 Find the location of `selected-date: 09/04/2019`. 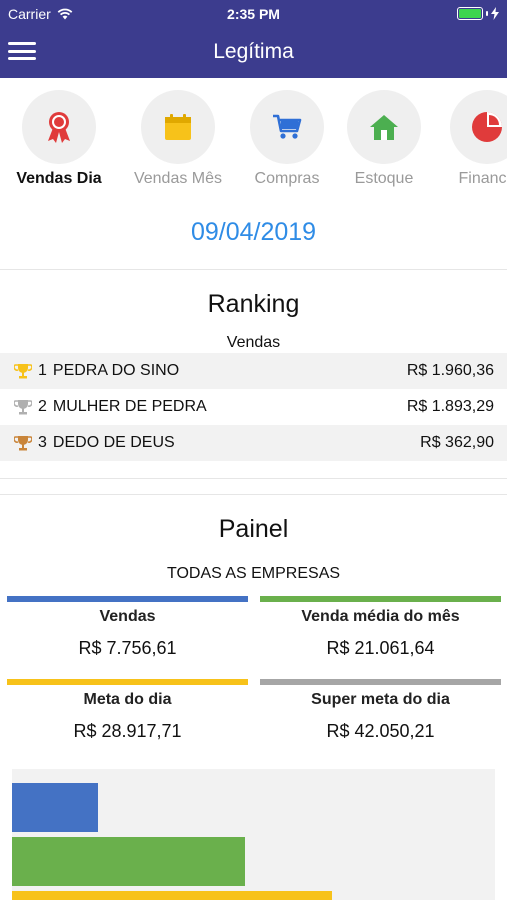

selected-date: 09/04/2019 is located at coordinates (253, 232).